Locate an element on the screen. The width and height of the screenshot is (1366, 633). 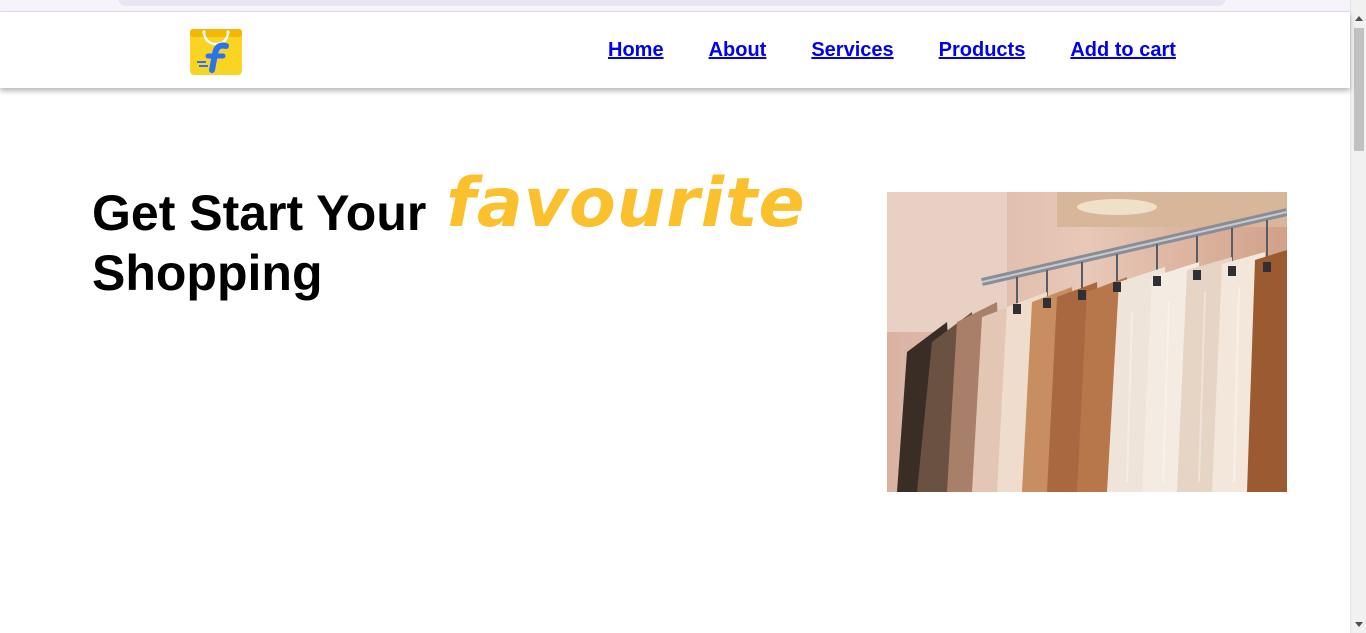
browser-address-bar is located at coordinates (672, 3).